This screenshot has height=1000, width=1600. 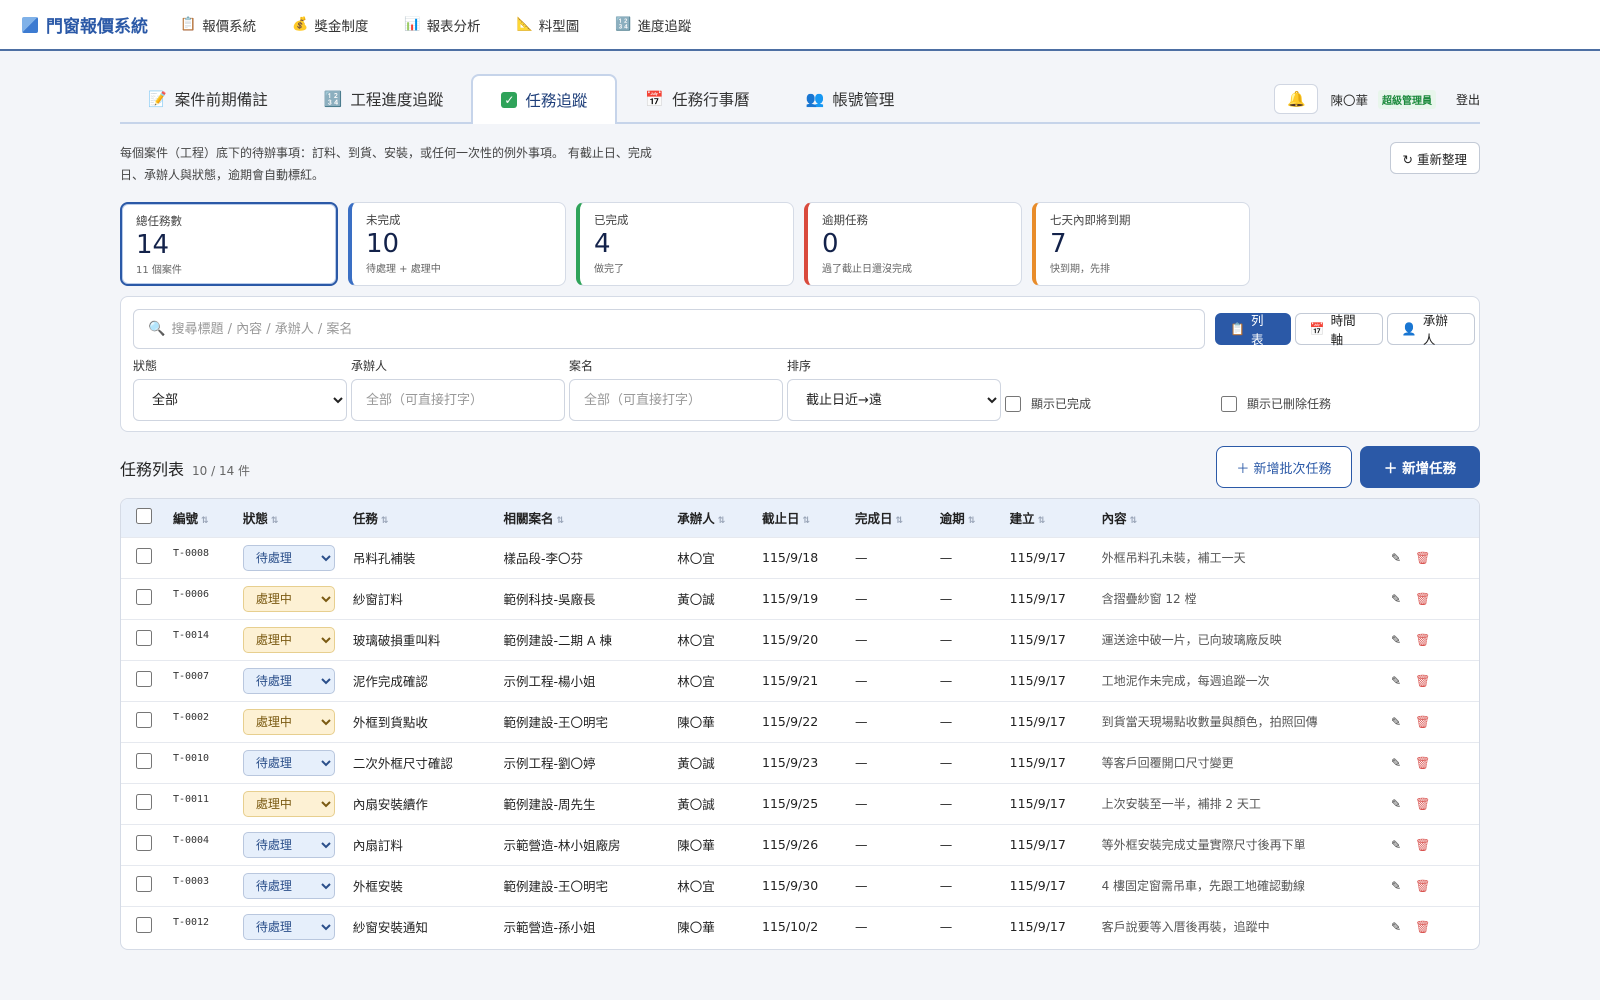 What do you see at coordinates (719, 518) in the screenshot?
I see `col-header-owner: 承辦人 ⇅` at bounding box center [719, 518].